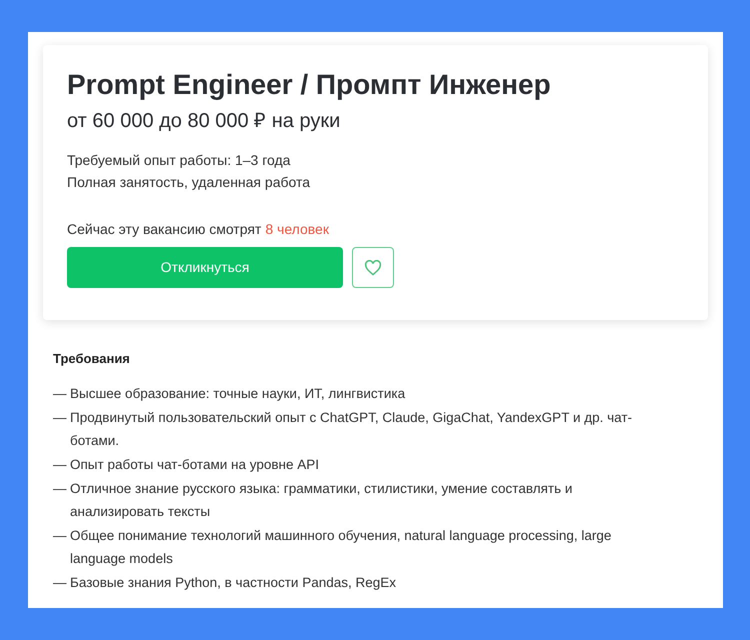  I want to click on section-heading: Требования, so click(92, 359).